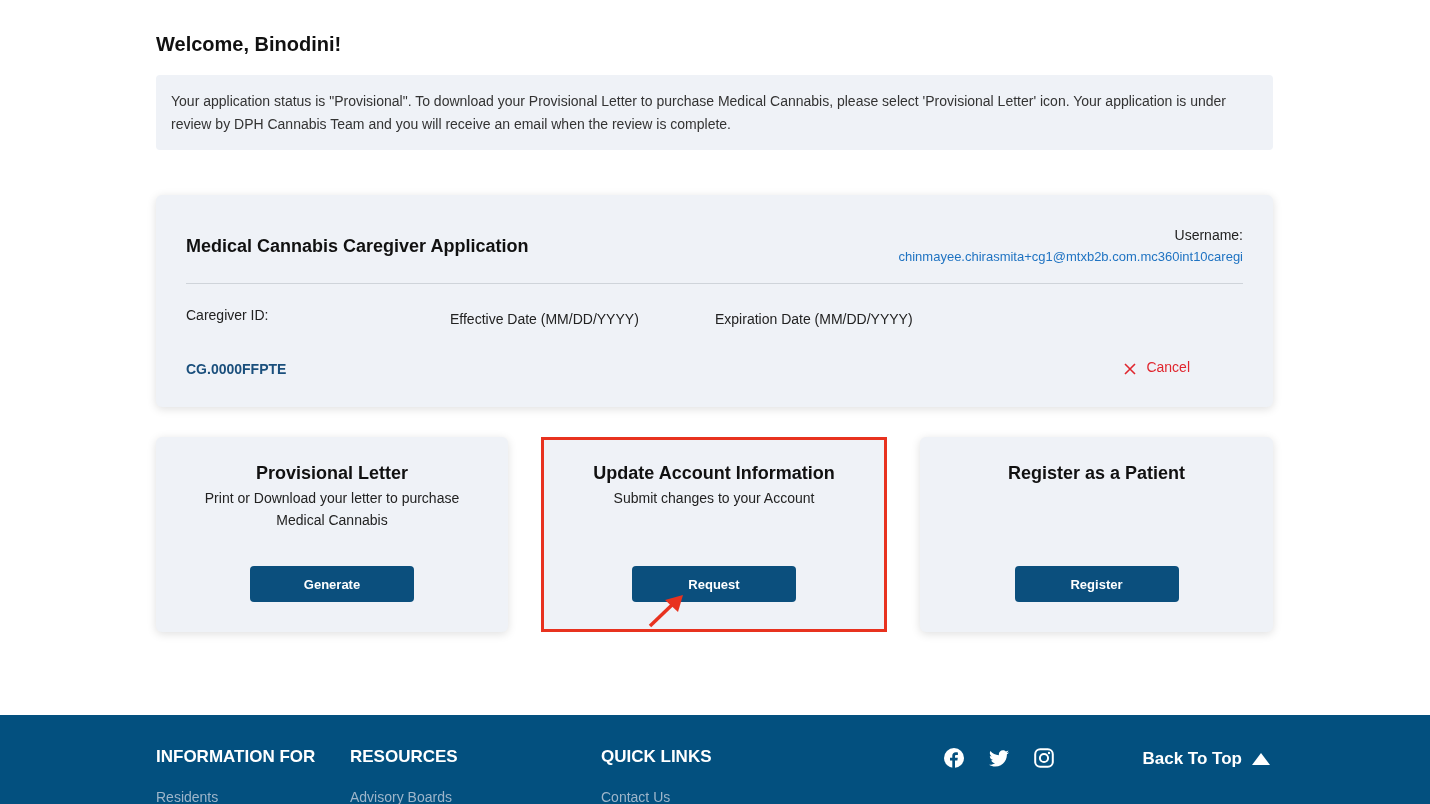  Describe the element at coordinates (332, 509) in the screenshot. I see `card-description: Print or Download your letter to purchase Medical Cannabis` at that location.